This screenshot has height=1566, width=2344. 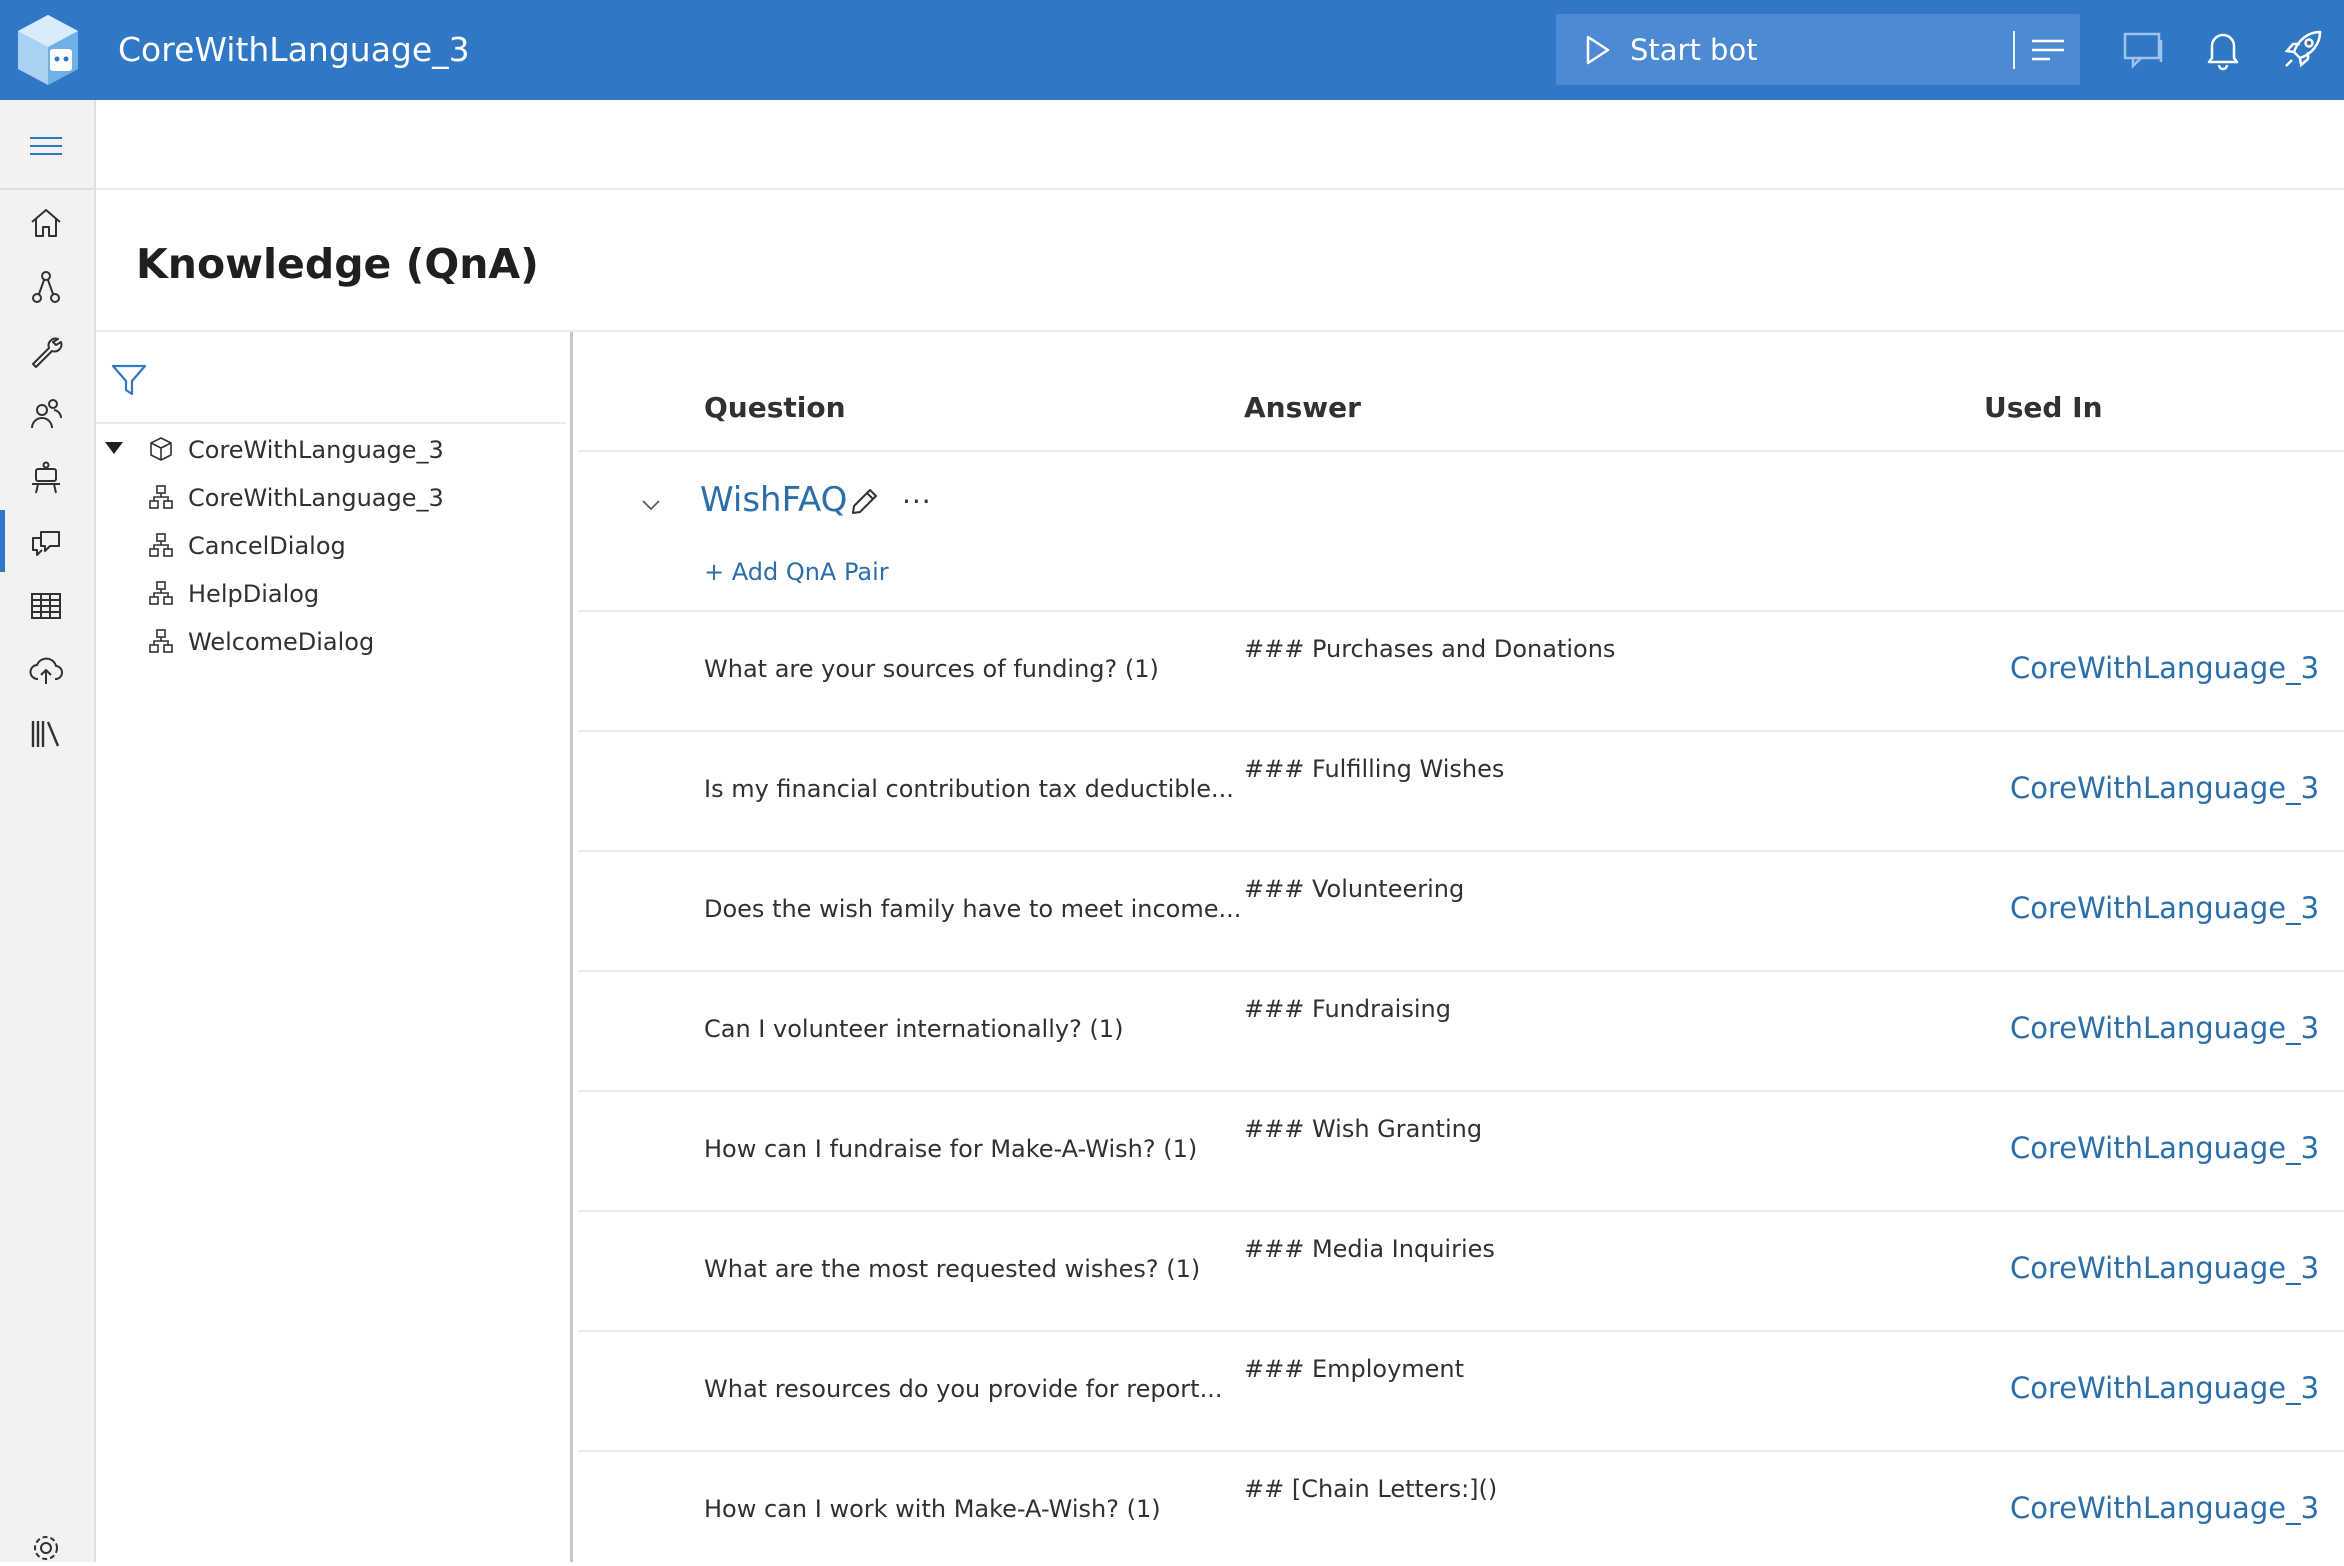 I want to click on nav-knowledge-qna, so click(x=47, y=541).